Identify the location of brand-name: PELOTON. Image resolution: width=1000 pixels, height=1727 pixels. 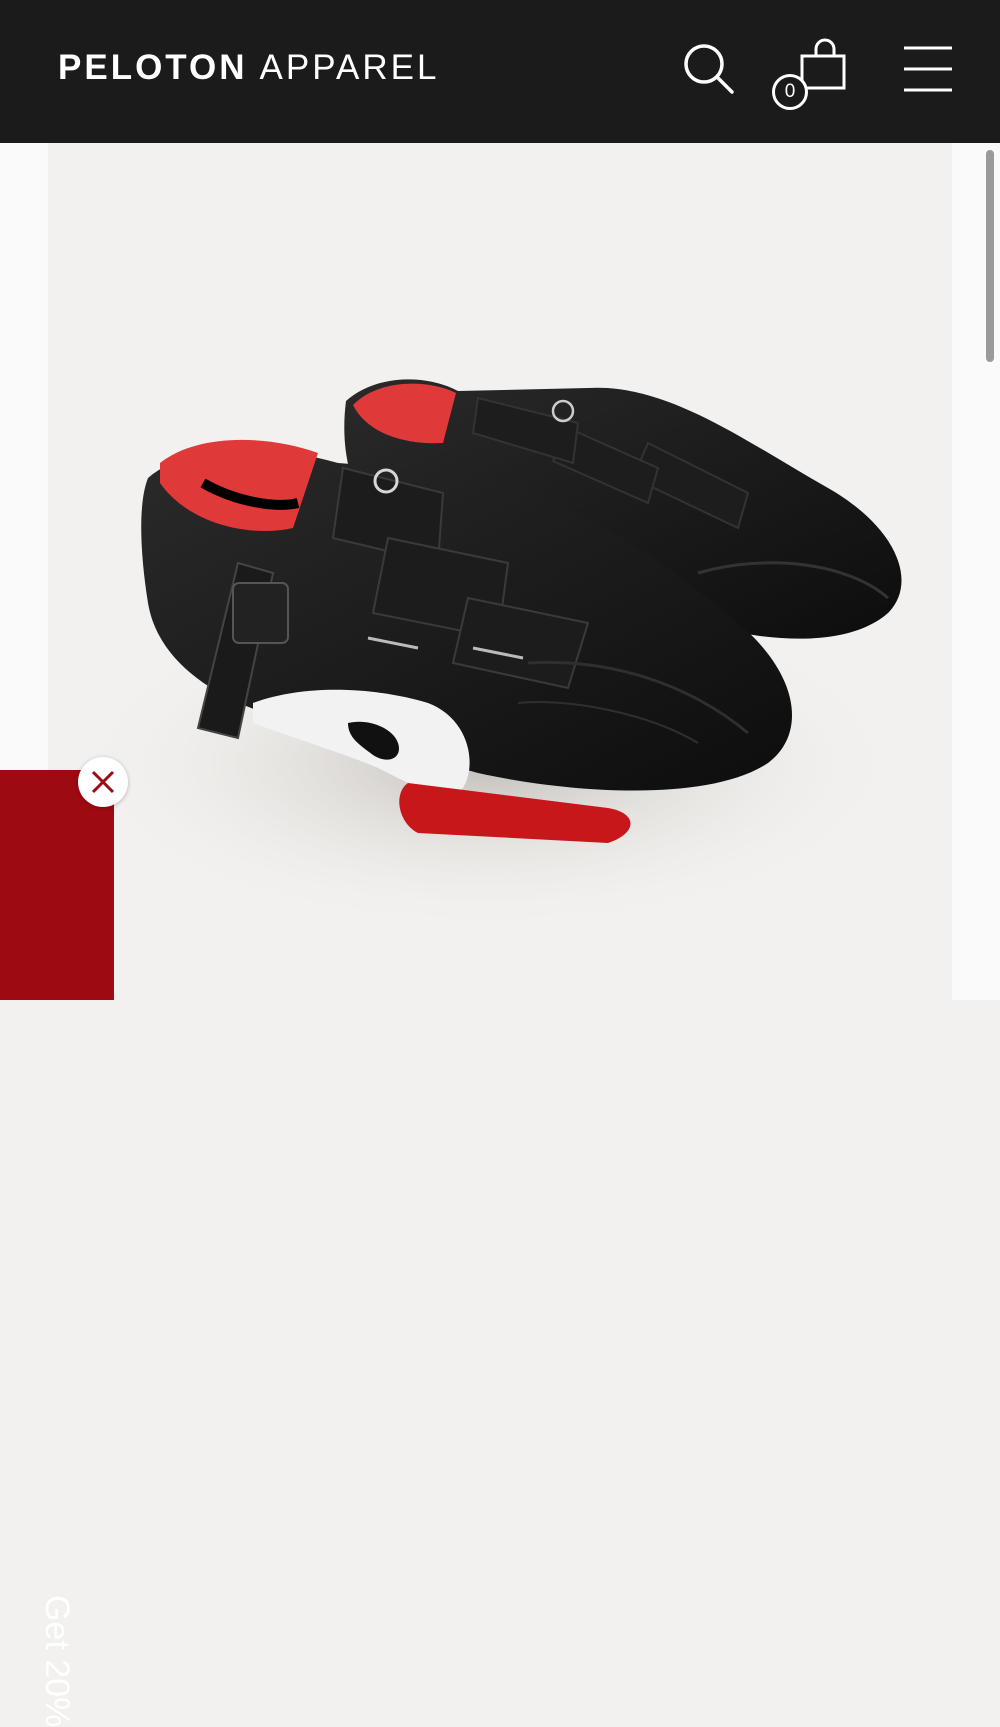
(153, 67).